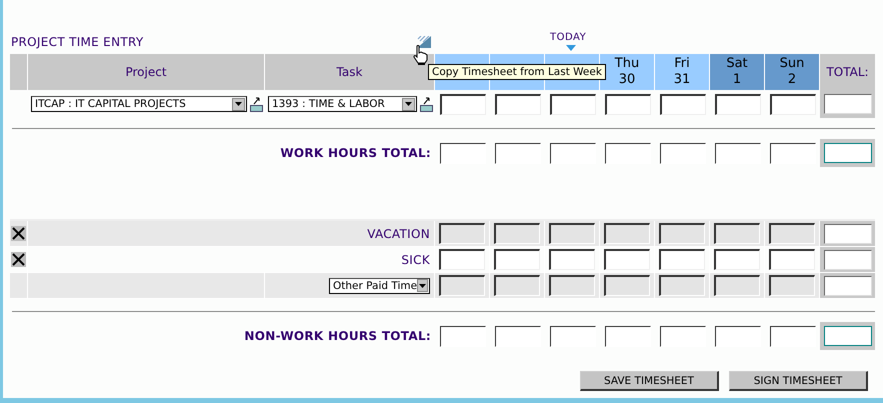 Image resolution: width=883 pixels, height=403 pixels. Describe the element at coordinates (355, 153) in the screenshot. I see `work-hours-total-label: WORK HOURS TOTAL:` at that location.